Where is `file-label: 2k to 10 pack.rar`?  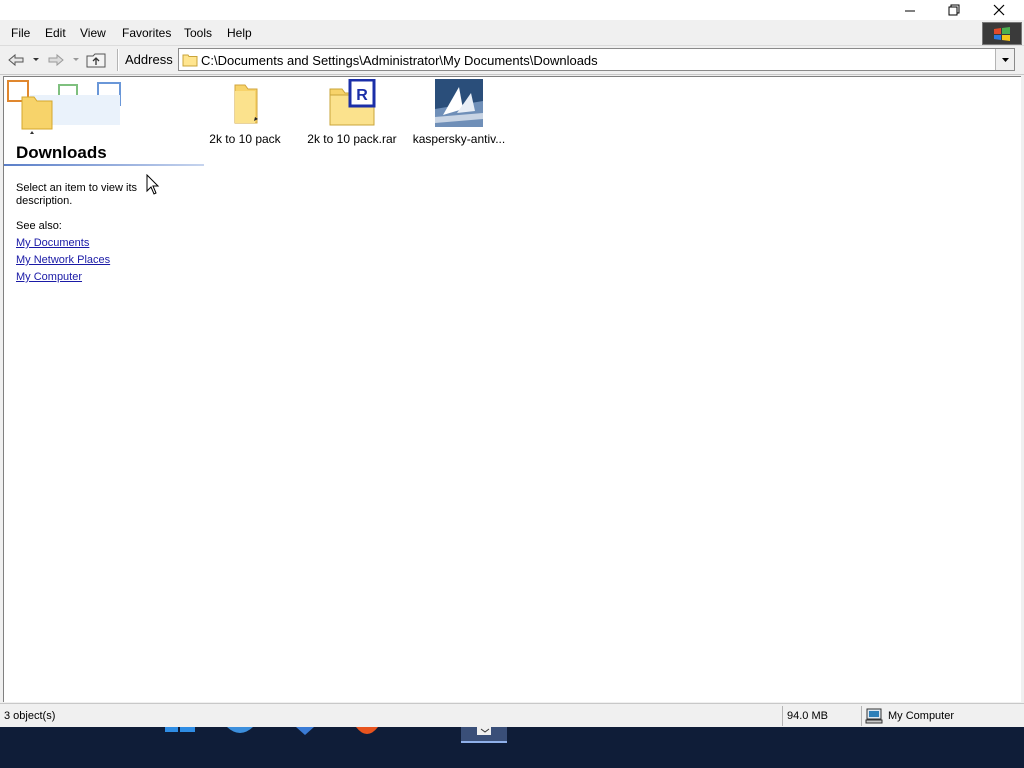 file-label: 2k to 10 pack.rar is located at coordinates (352, 139).